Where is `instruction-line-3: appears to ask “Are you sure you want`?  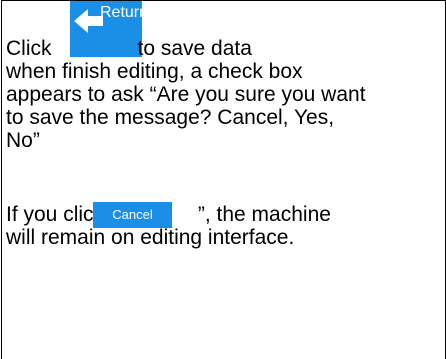
instruction-line-3: appears to ask “Are you sure you want is located at coordinates (186, 94).